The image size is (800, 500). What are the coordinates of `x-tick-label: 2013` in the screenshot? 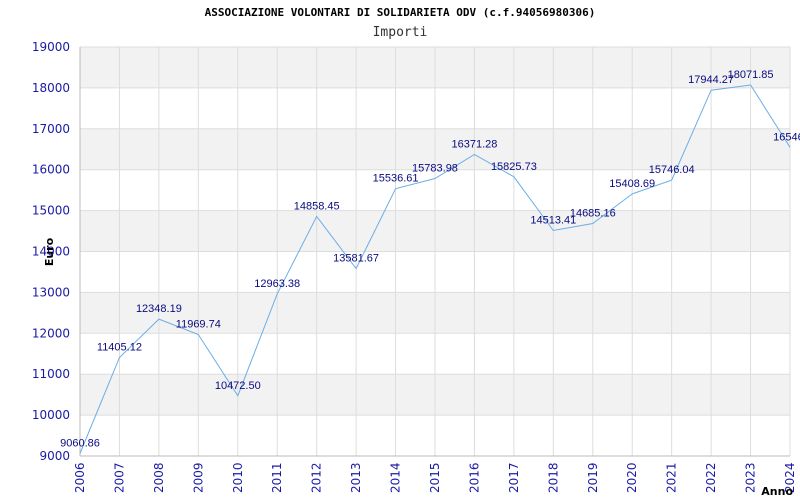 It's located at (356, 477).